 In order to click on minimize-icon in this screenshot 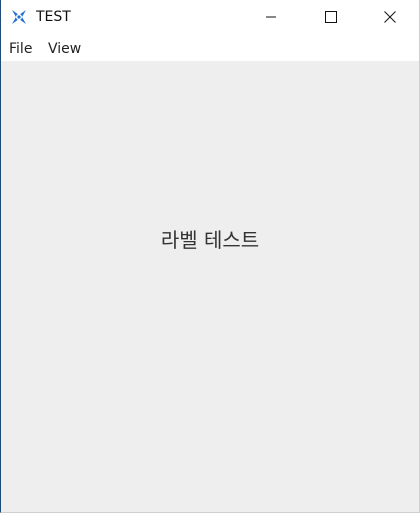, I will do `click(271, 17)`.